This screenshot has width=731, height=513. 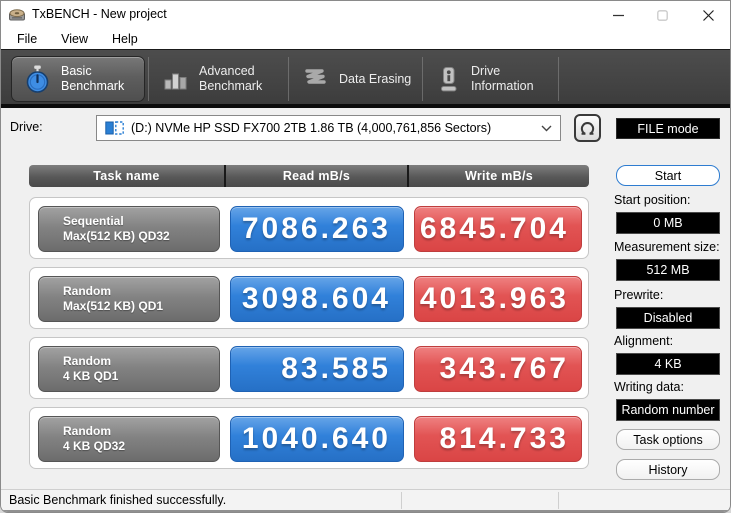 I want to click on tab-label: Data Erasing, so click(x=375, y=78).